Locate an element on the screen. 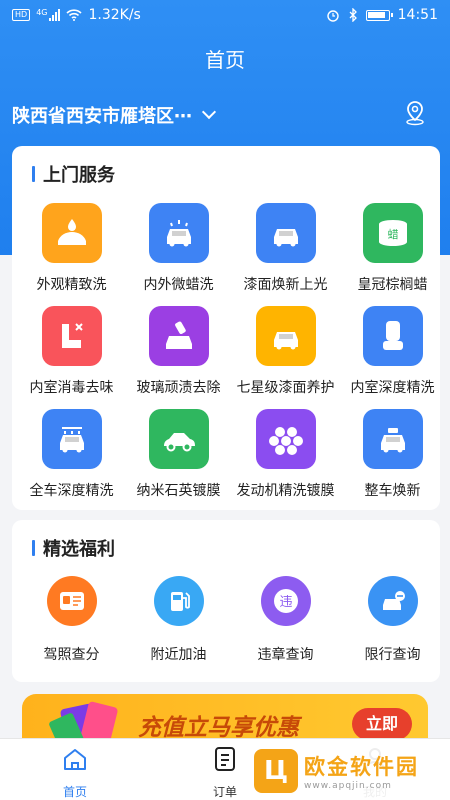  service-item: 蜡皇冠棕榈蜡 is located at coordinates (392, 248).